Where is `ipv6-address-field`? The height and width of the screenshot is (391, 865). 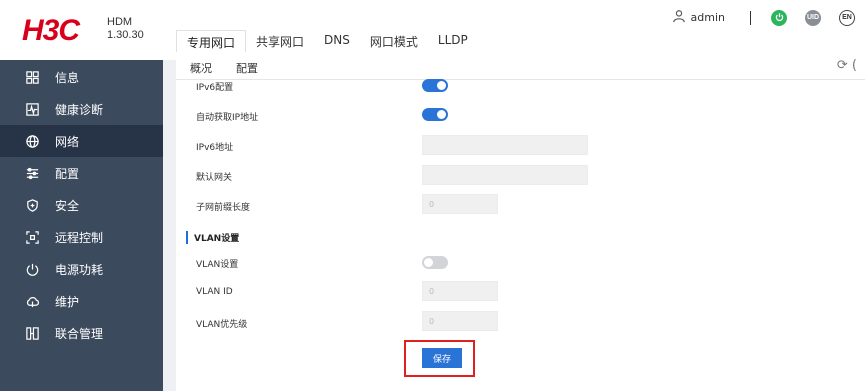 ipv6-address-field is located at coordinates (505, 145).